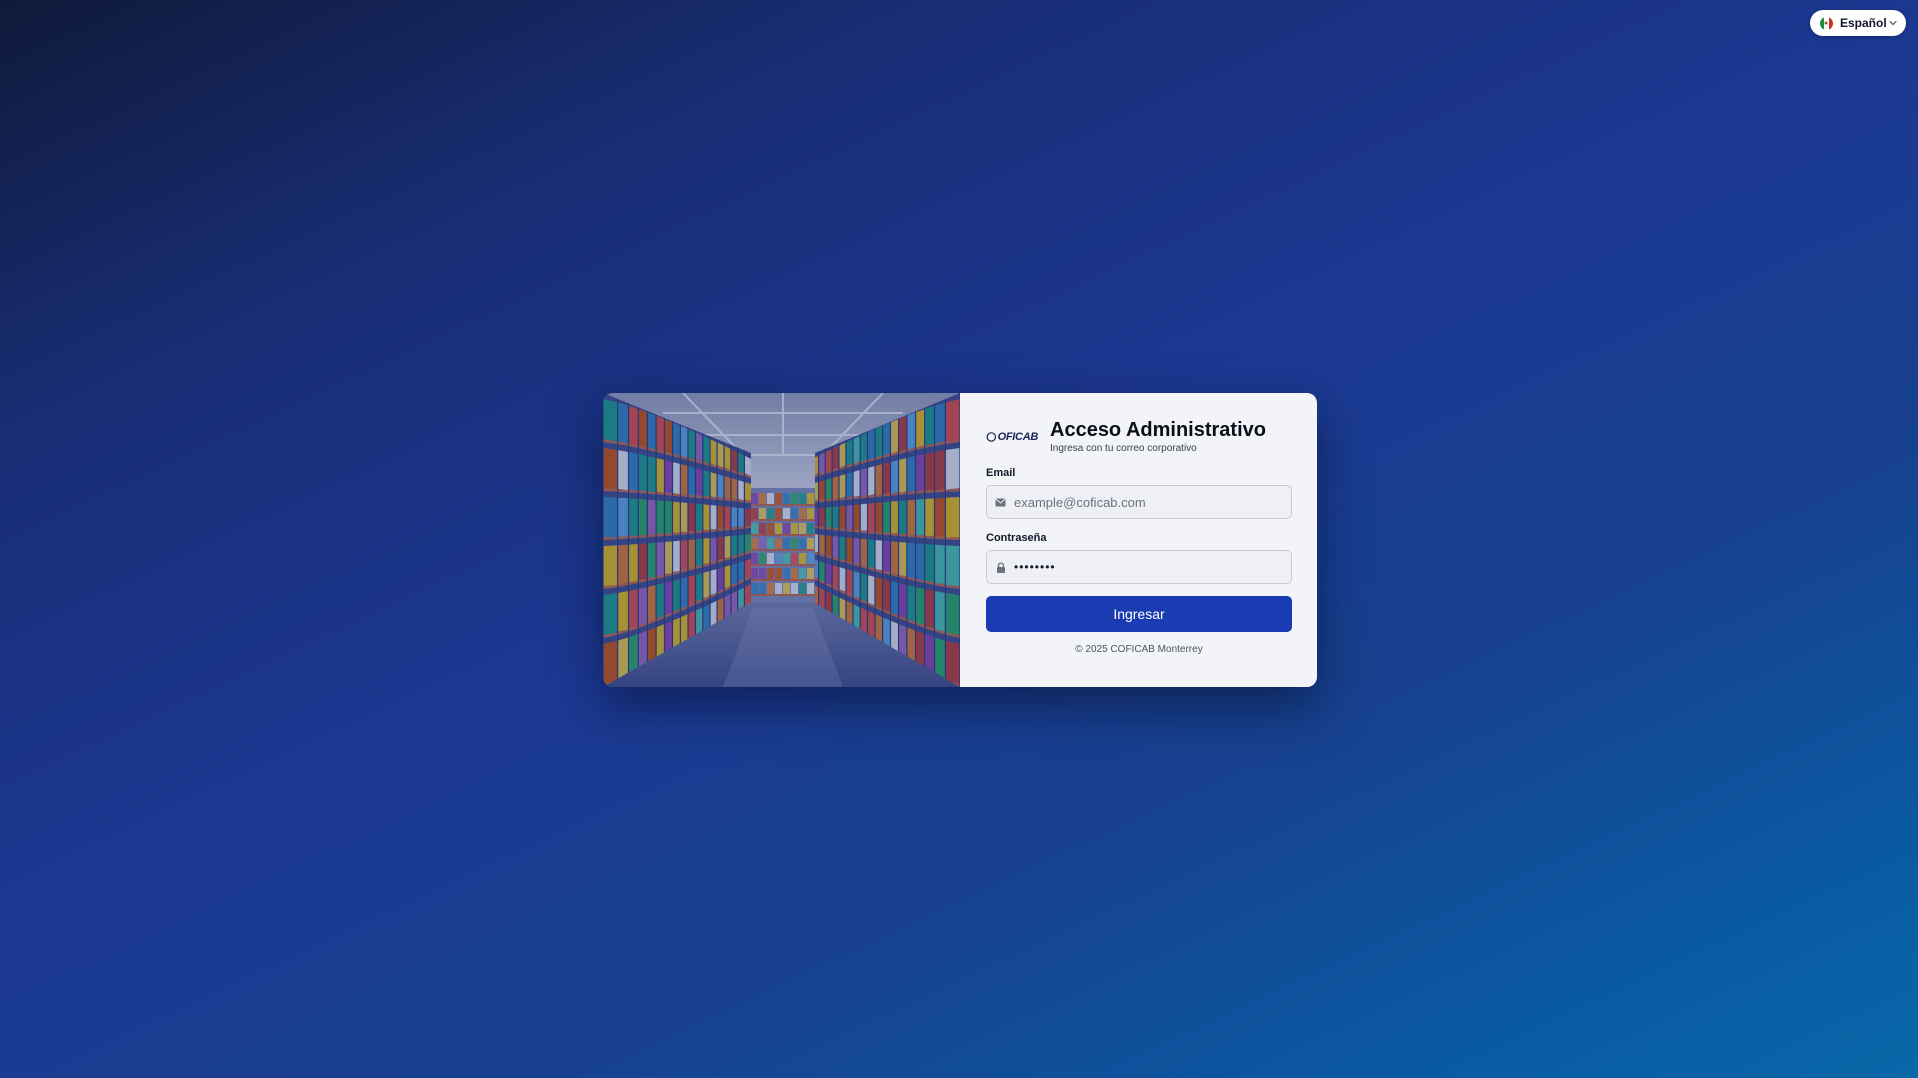 The image size is (1918, 1078). Describe the element at coordinates (1016, 538) in the screenshot. I see `password-label: Contraseña` at that location.